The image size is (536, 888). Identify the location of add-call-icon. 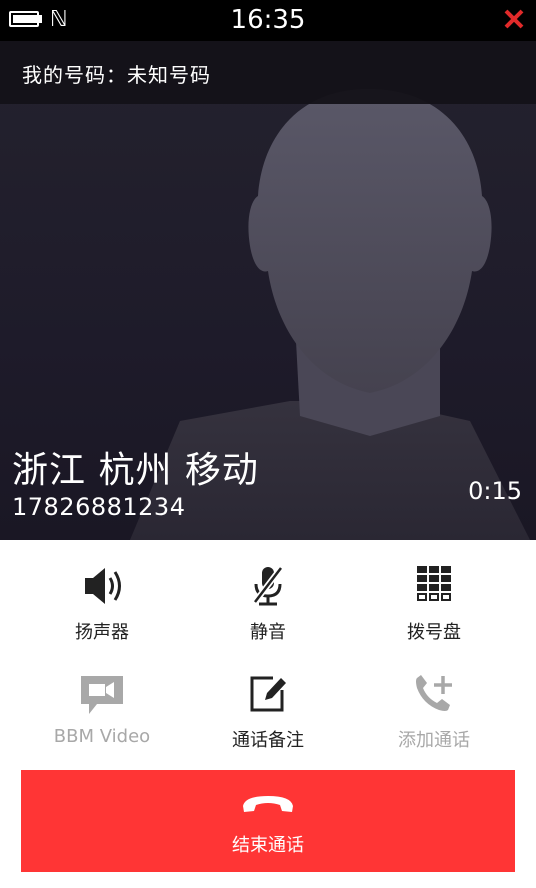
(434, 693).